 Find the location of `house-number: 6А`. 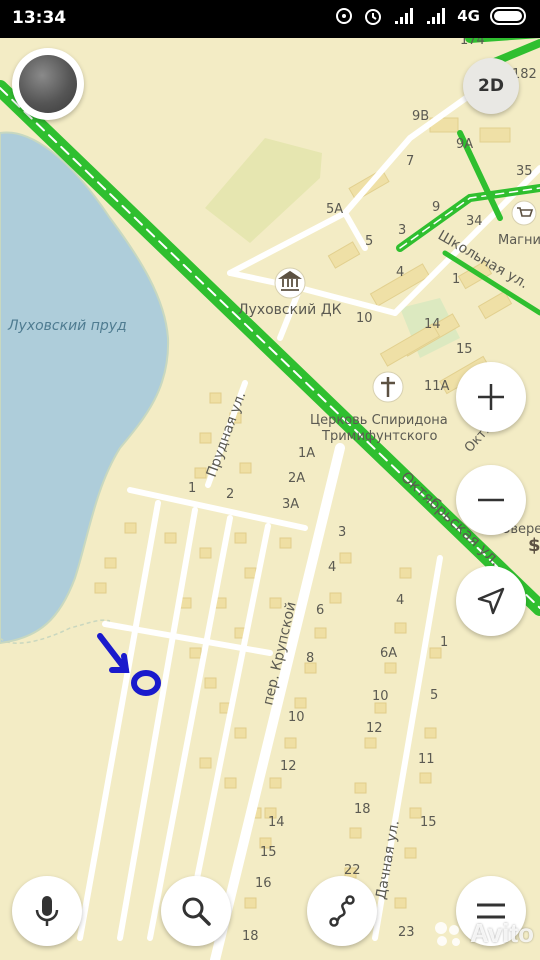

house-number: 6А is located at coordinates (388, 653).